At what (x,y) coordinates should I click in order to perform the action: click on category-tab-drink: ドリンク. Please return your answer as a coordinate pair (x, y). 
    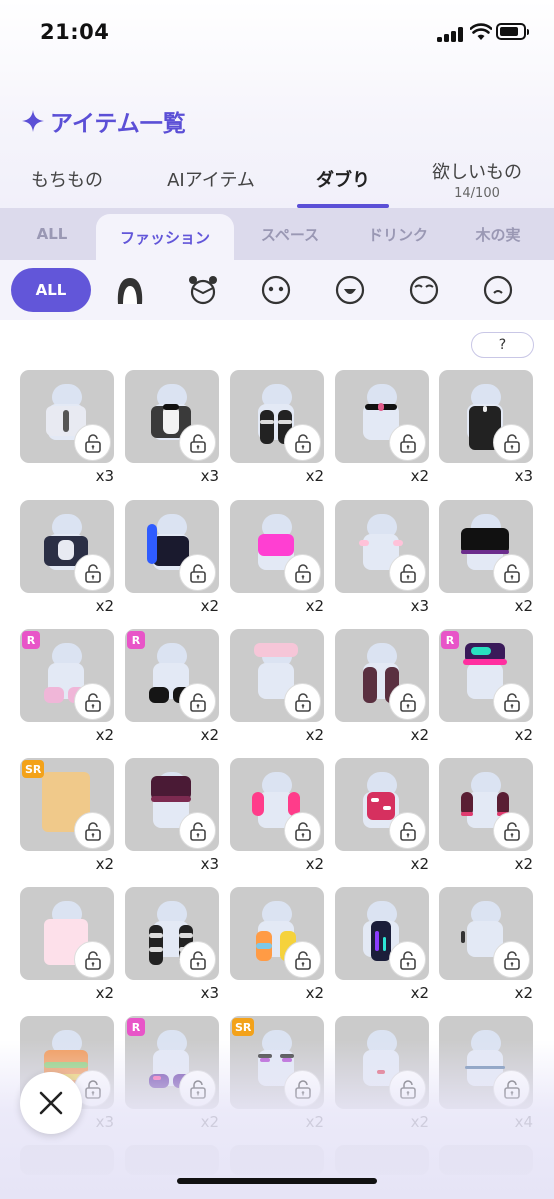
    Looking at the image, I should click on (398, 234).